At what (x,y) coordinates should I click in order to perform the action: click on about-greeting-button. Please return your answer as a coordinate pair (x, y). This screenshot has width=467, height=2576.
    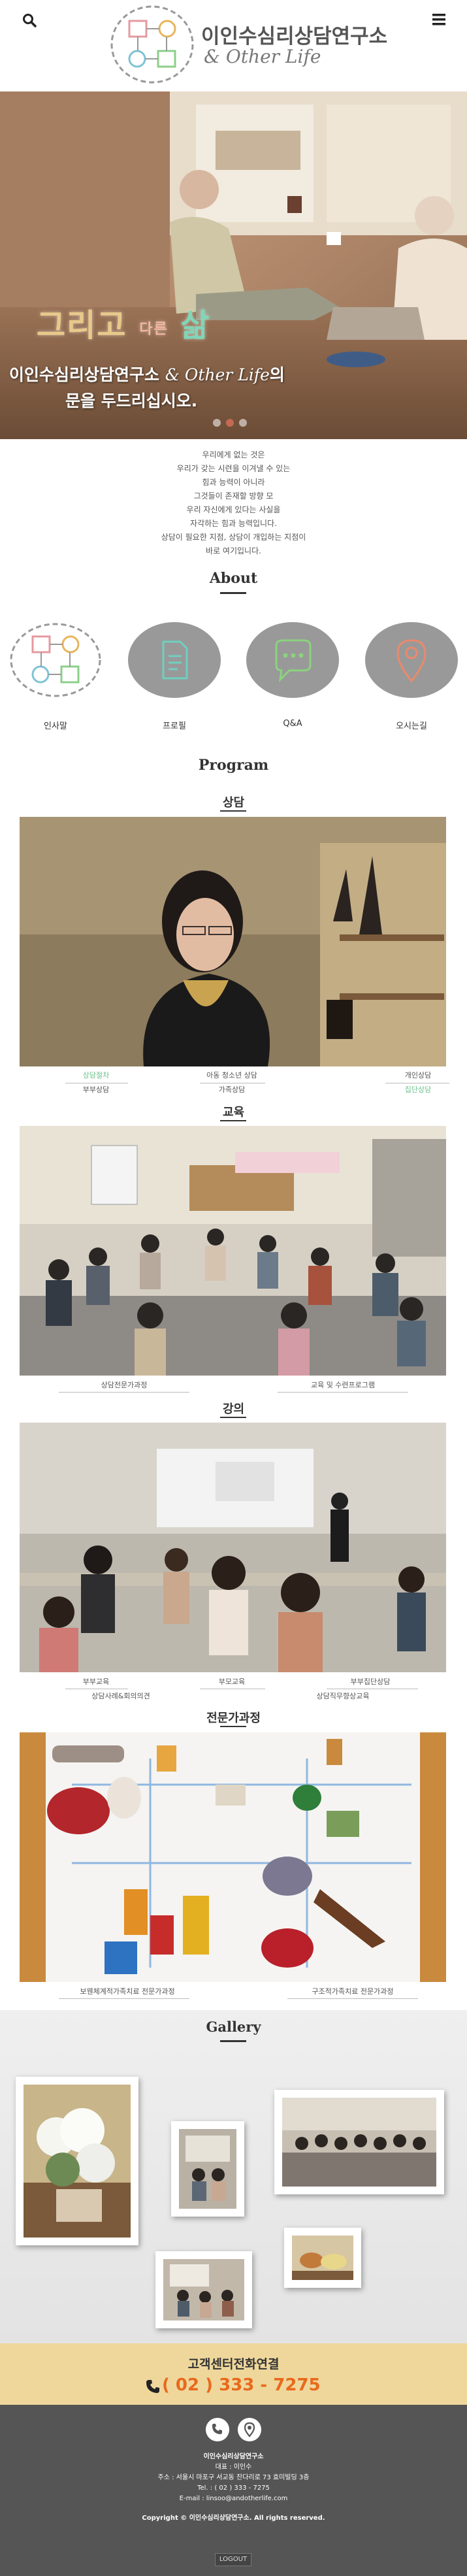
    Looking at the image, I should click on (56, 660).